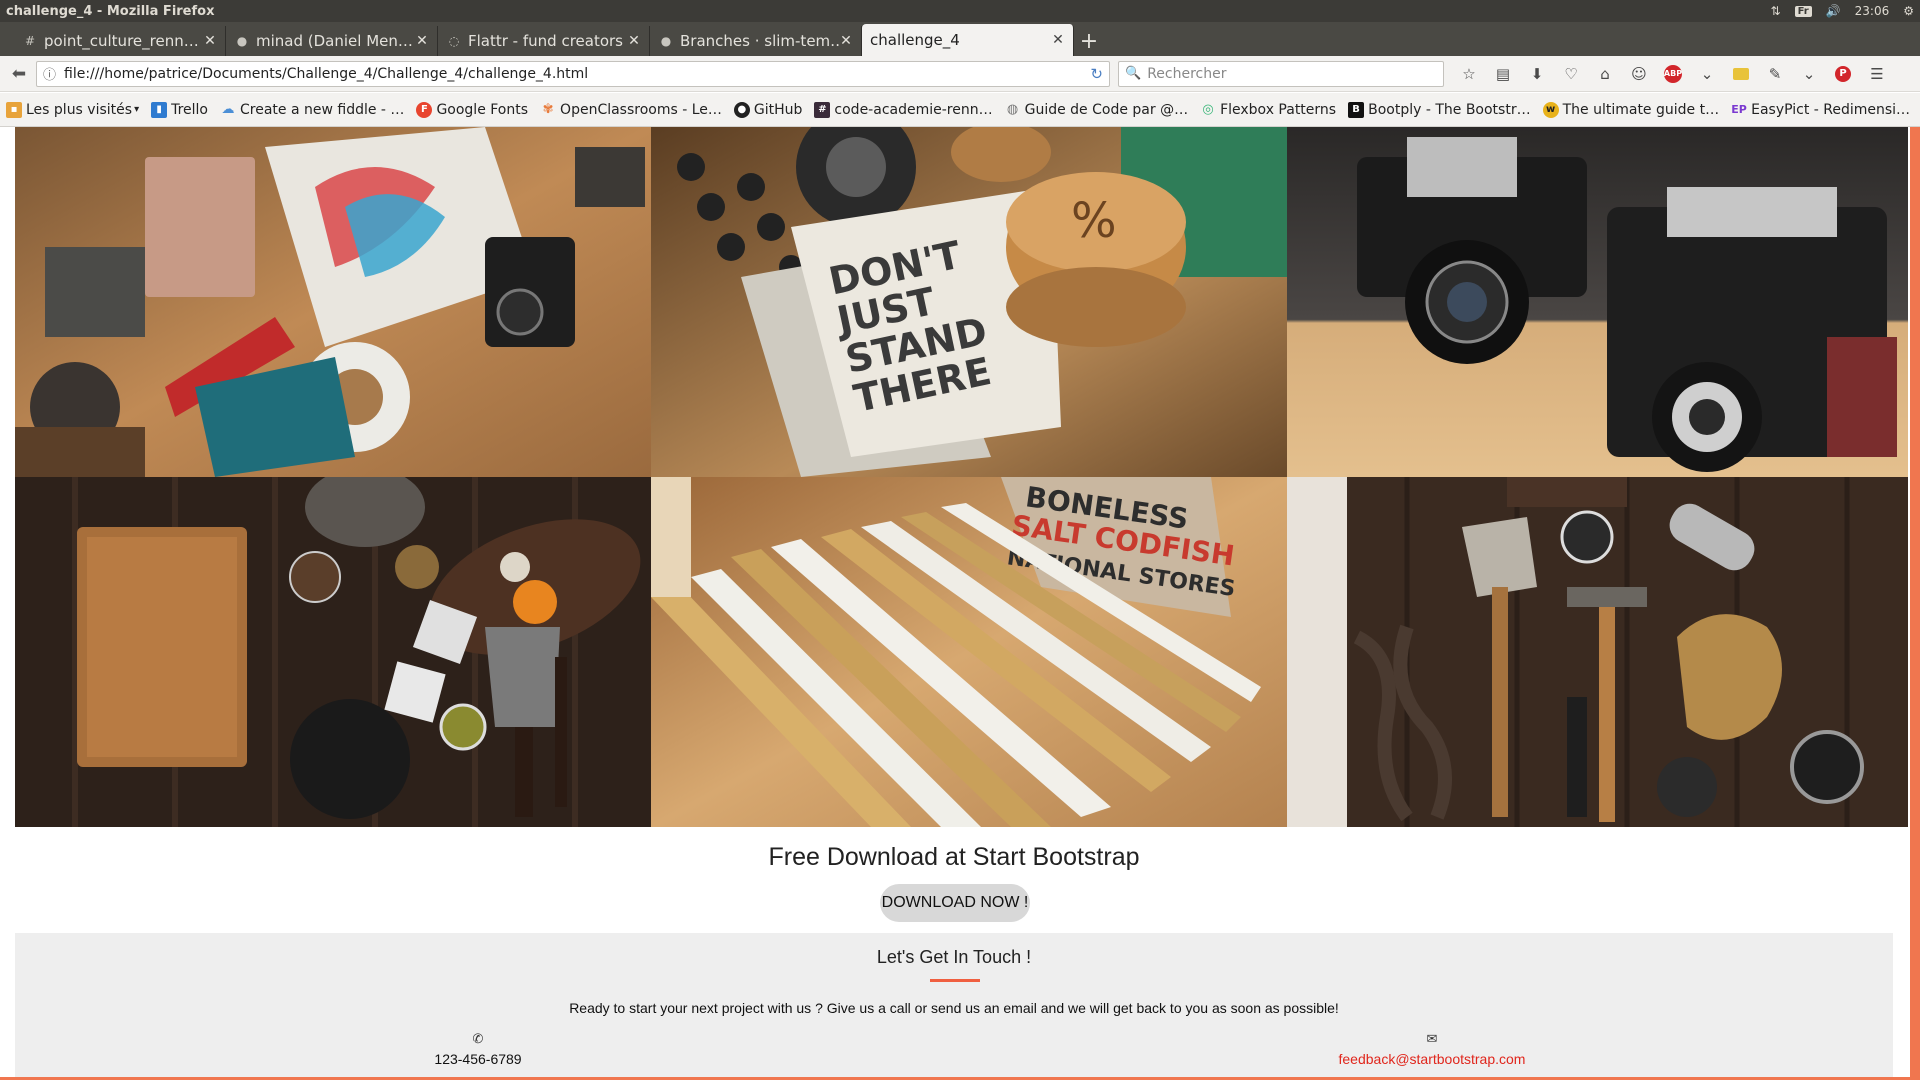  Describe the element at coordinates (478, 1049) in the screenshot. I see `contact-phone: ✆ 123-456-6789` at that location.